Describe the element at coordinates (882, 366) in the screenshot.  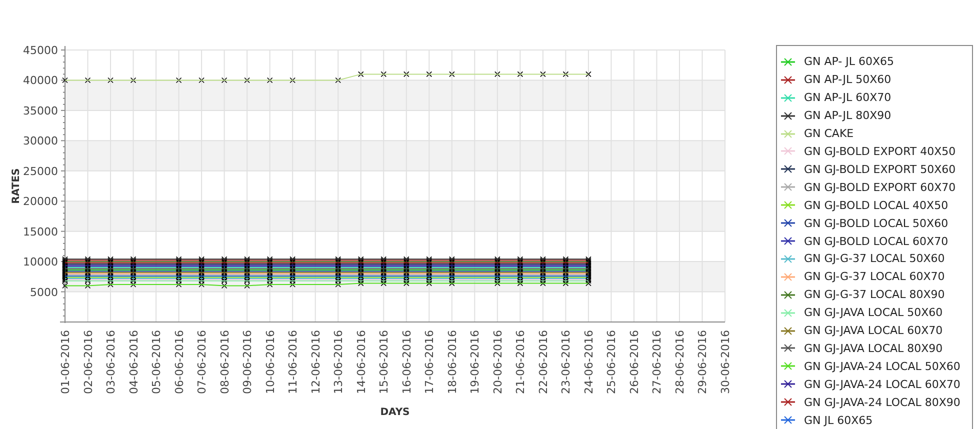
I see `legend-label: GN GJ-JAVA-24 LOCAL 50X60` at that location.